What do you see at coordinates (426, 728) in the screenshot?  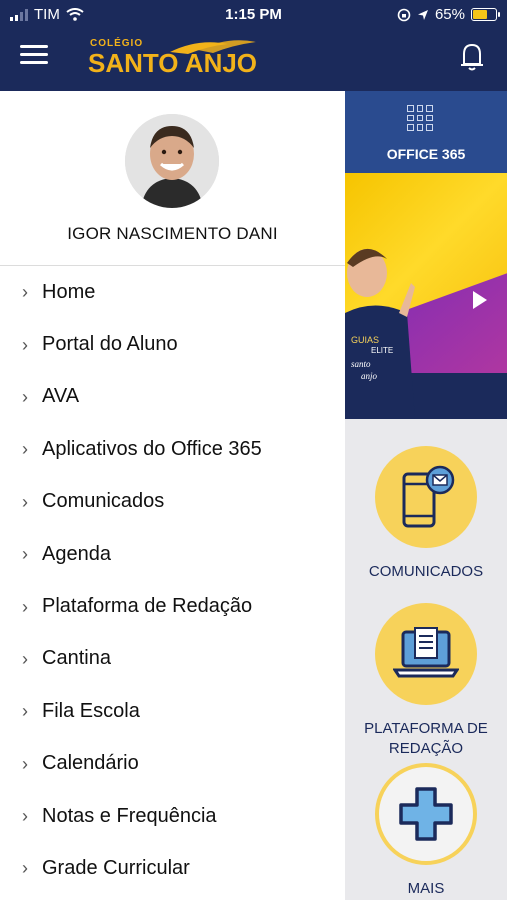 I see `redacao-label-line1: PLATAFORMA DE` at bounding box center [426, 728].